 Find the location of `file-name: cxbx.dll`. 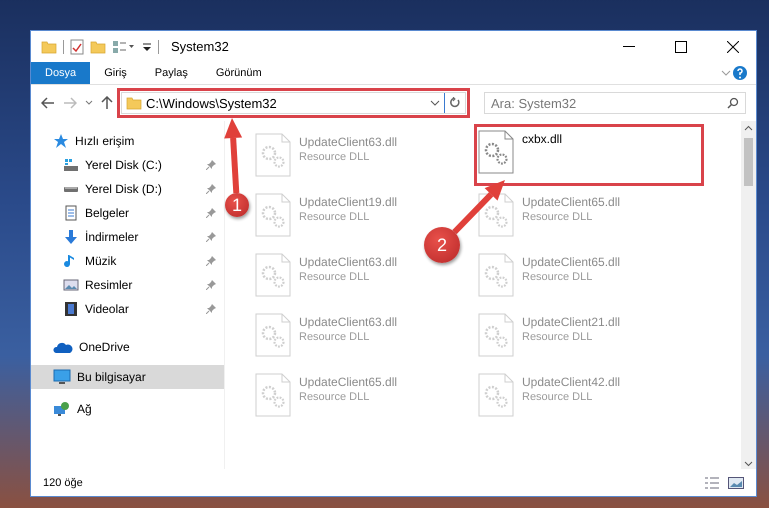

file-name: cxbx.dll is located at coordinates (542, 139).